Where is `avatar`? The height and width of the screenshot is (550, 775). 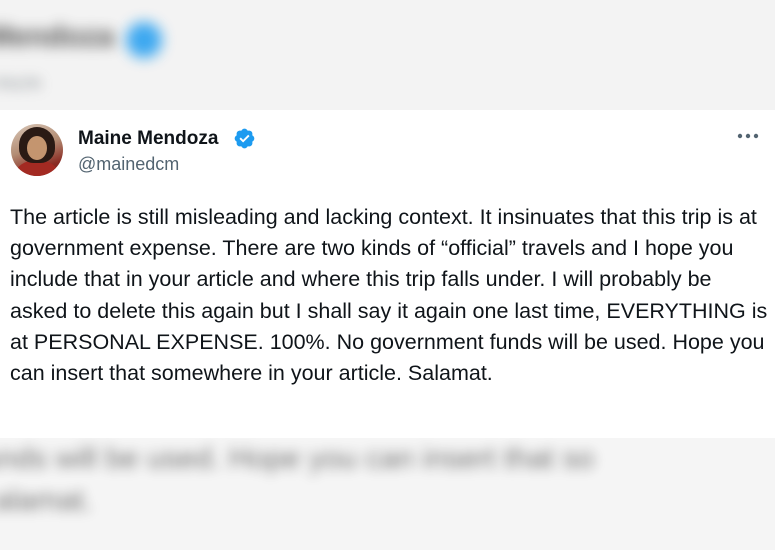
avatar is located at coordinates (37, 150).